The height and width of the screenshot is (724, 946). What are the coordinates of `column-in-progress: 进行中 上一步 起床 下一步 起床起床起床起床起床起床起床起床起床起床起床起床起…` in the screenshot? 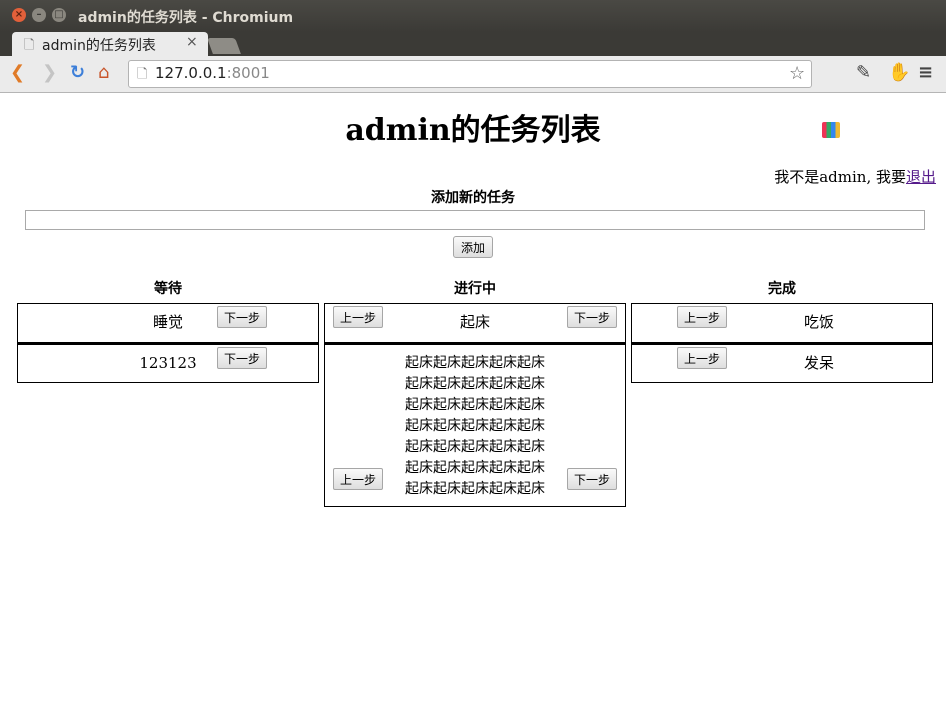 It's located at (475, 392).